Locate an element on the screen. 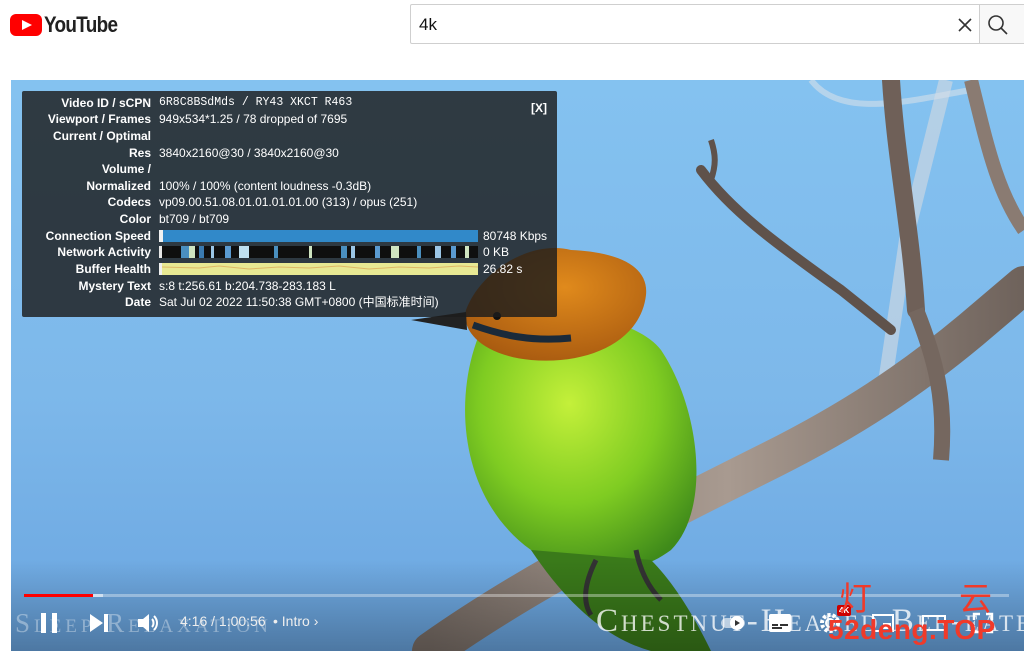 The image size is (1024, 651). stat-row-buffer-health: Buffer Health 26.82 s is located at coordinates (289, 269).